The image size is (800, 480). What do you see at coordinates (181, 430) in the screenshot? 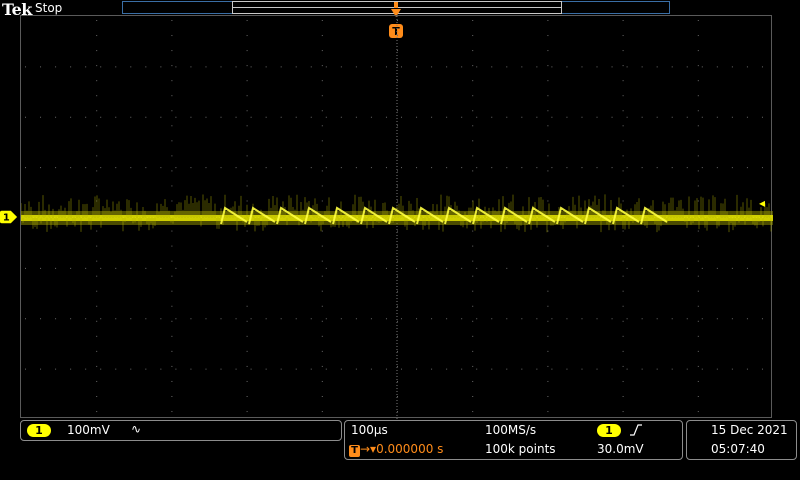
I see `channel1-panel: 1 100mV ∿` at bounding box center [181, 430].